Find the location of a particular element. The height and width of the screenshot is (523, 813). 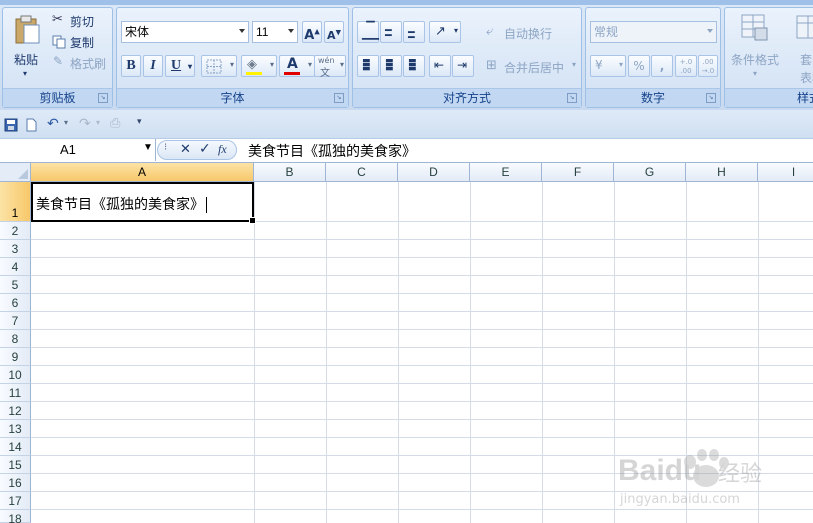

column-header-f: F is located at coordinates (578, 172).